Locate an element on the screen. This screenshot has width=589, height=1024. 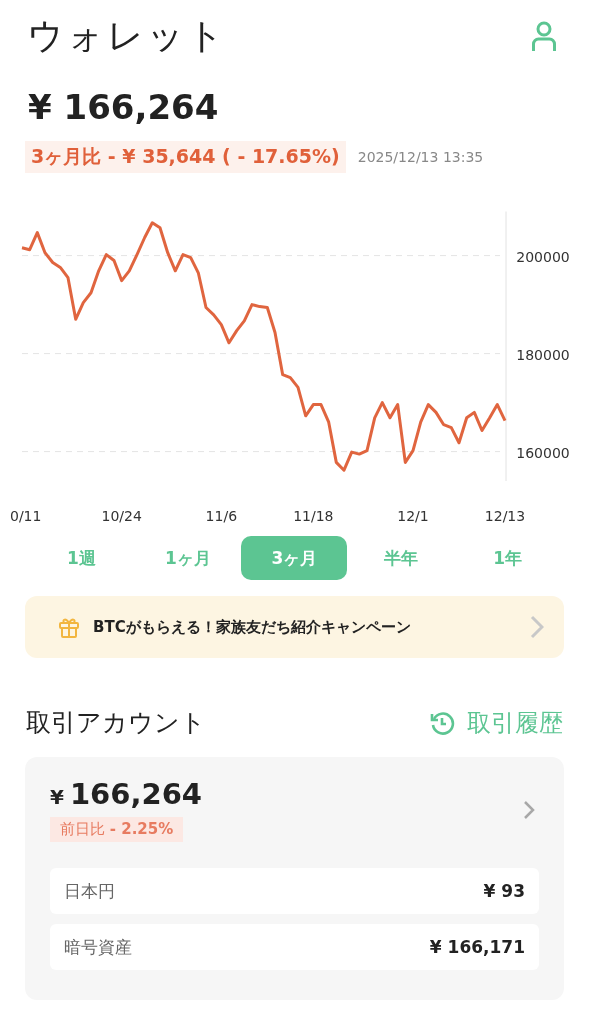
y-axis-label: 160000 is located at coordinates (543, 452).